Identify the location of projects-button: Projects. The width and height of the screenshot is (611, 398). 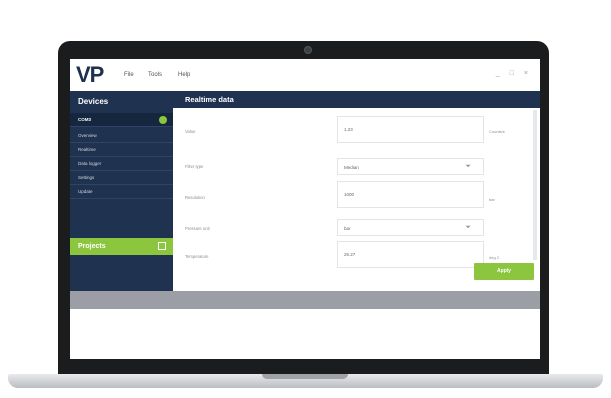
(121, 246).